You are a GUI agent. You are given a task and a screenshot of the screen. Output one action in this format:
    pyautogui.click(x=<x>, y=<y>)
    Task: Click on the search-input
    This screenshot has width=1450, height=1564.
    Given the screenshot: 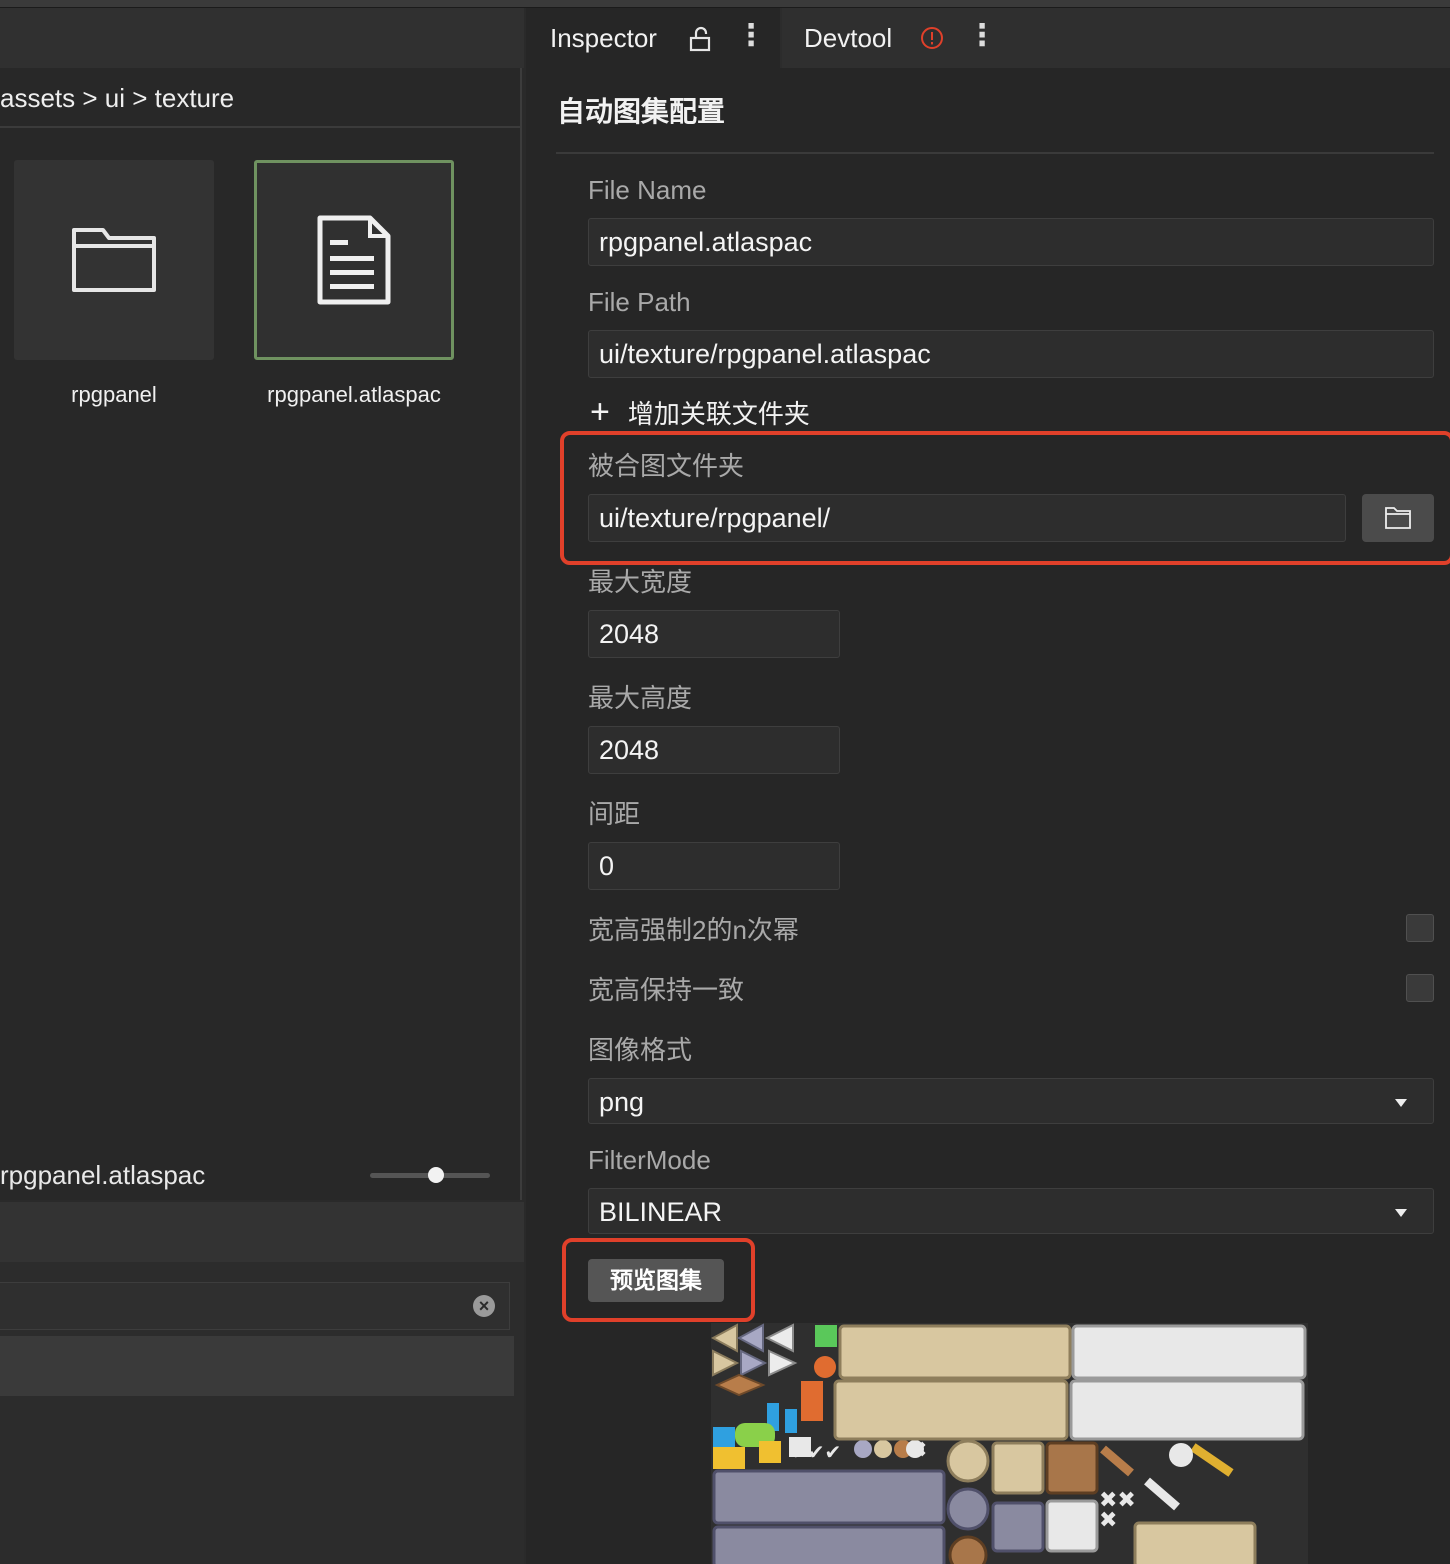 What is the action you would take?
    pyautogui.click(x=255, y=1306)
    